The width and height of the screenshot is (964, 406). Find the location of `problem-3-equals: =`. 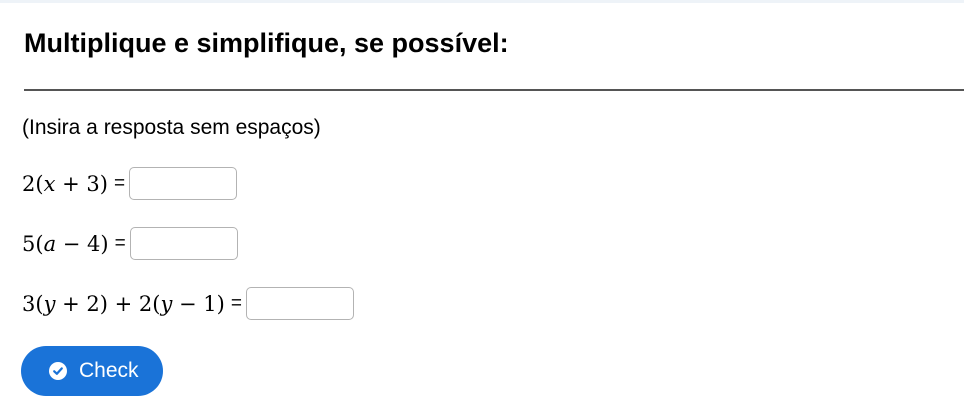

problem-3-equals: = is located at coordinates (236, 303).